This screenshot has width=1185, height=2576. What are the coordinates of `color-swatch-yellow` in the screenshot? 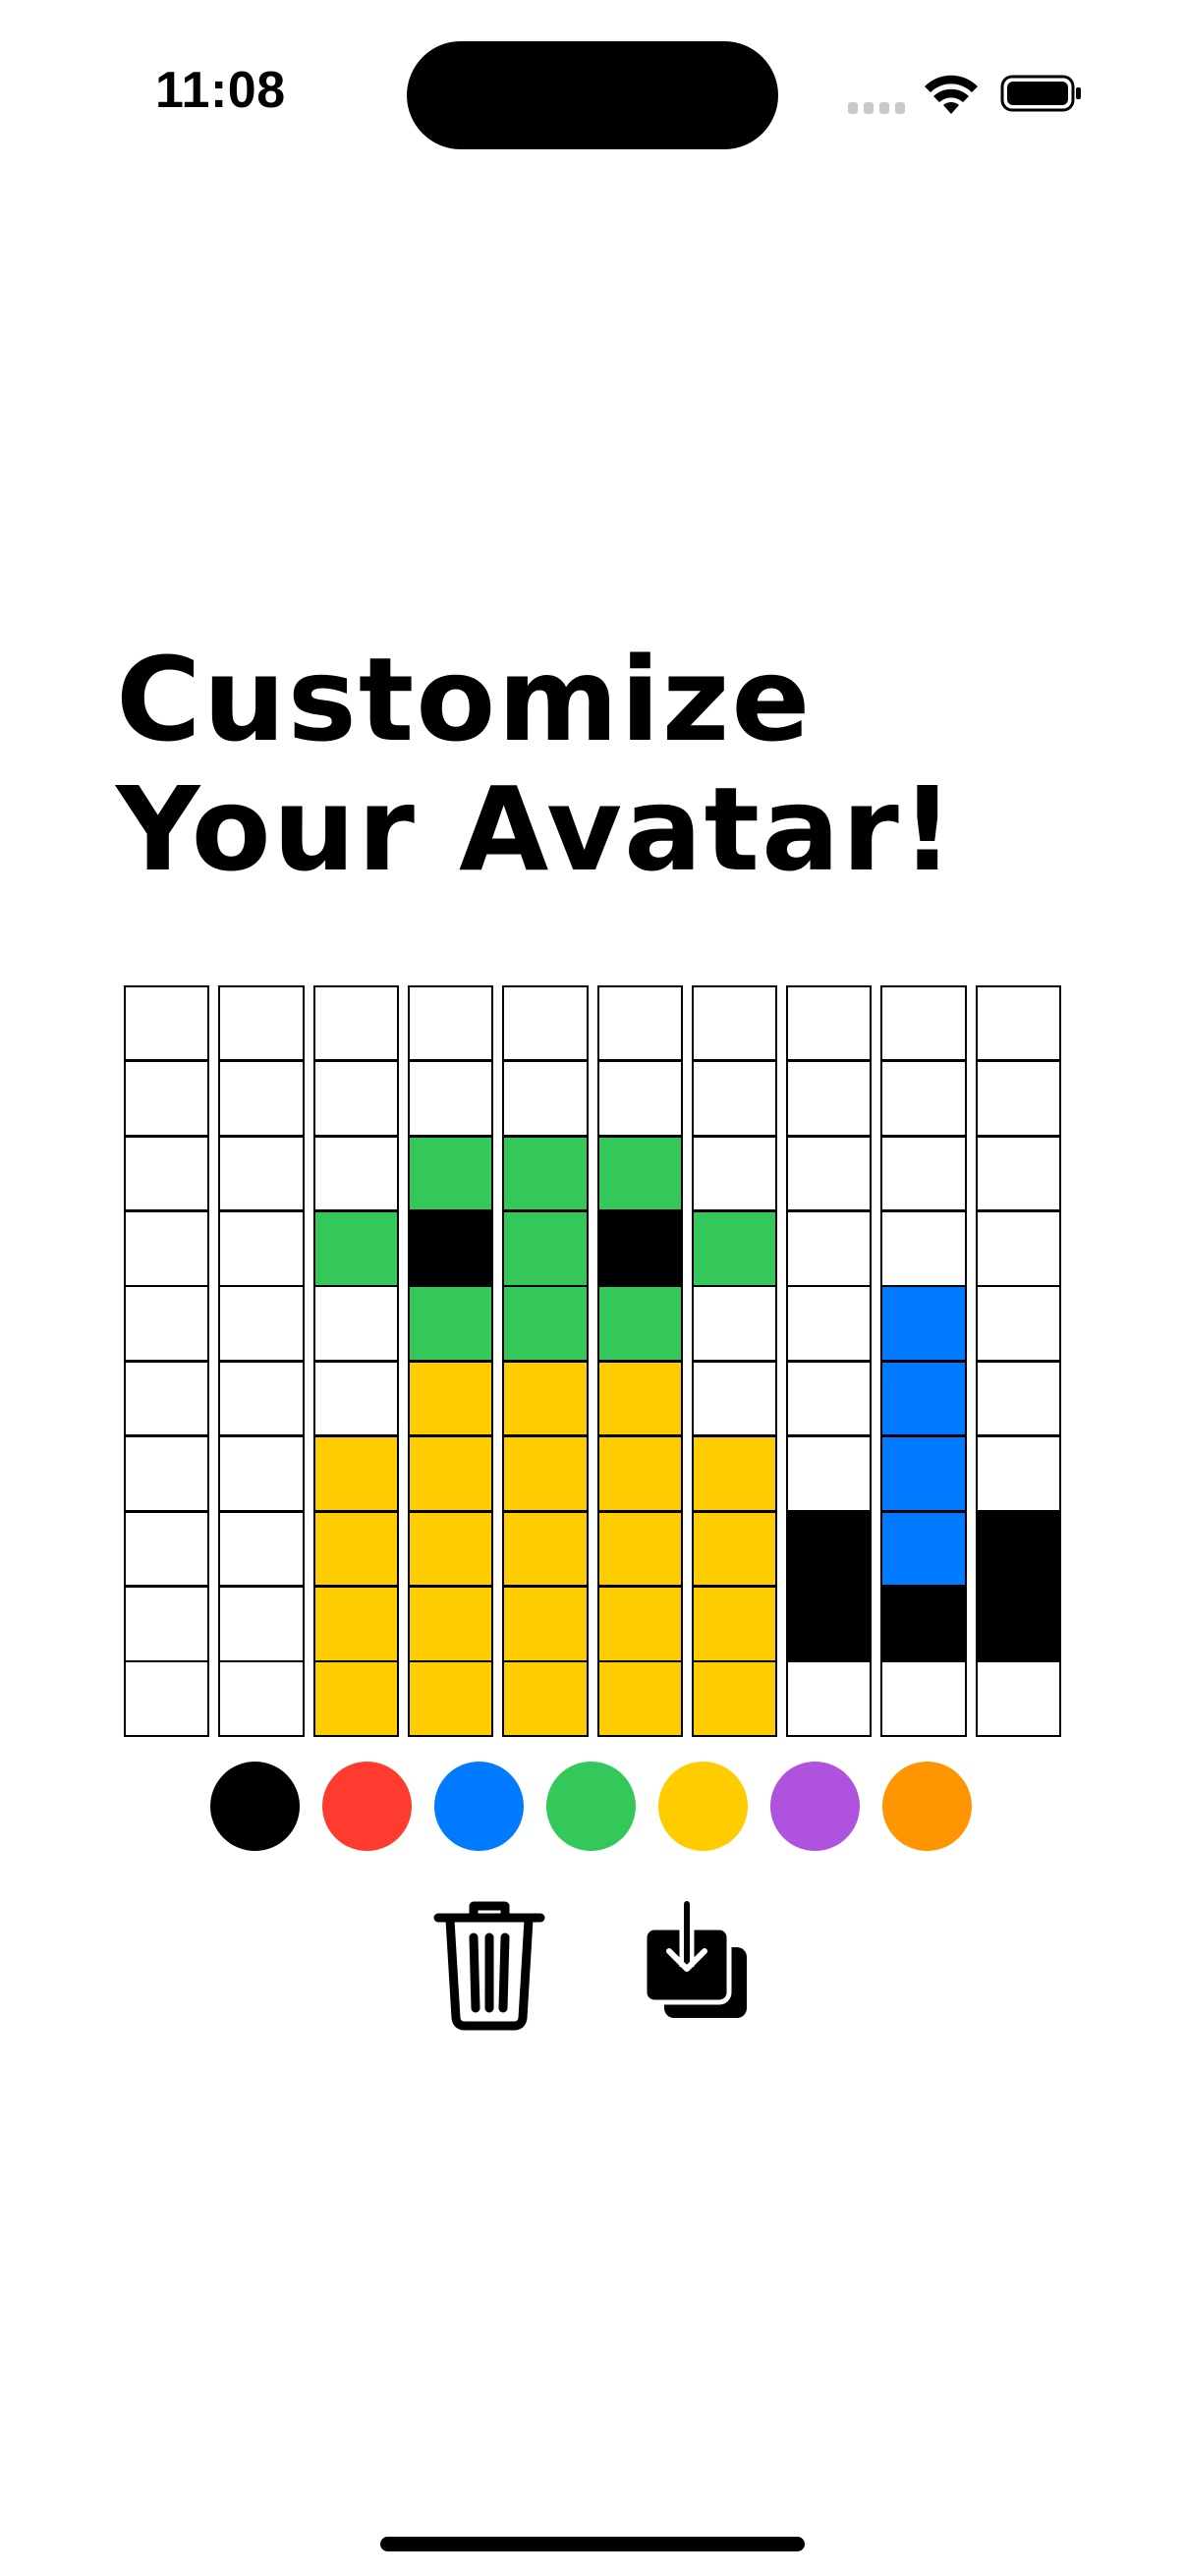 It's located at (703, 1806).